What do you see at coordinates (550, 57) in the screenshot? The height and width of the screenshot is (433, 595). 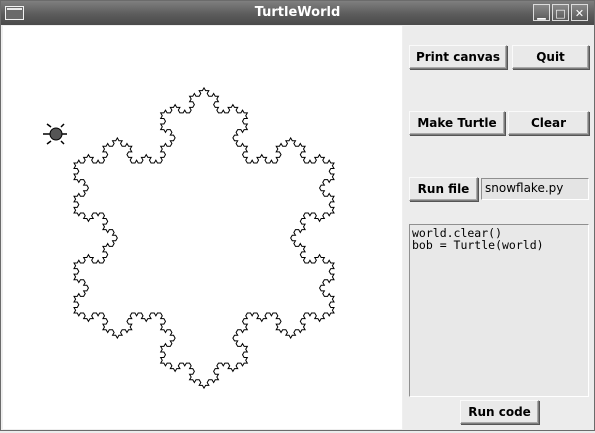 I see `quit-button: Quit` at bounding box center [550, 57].